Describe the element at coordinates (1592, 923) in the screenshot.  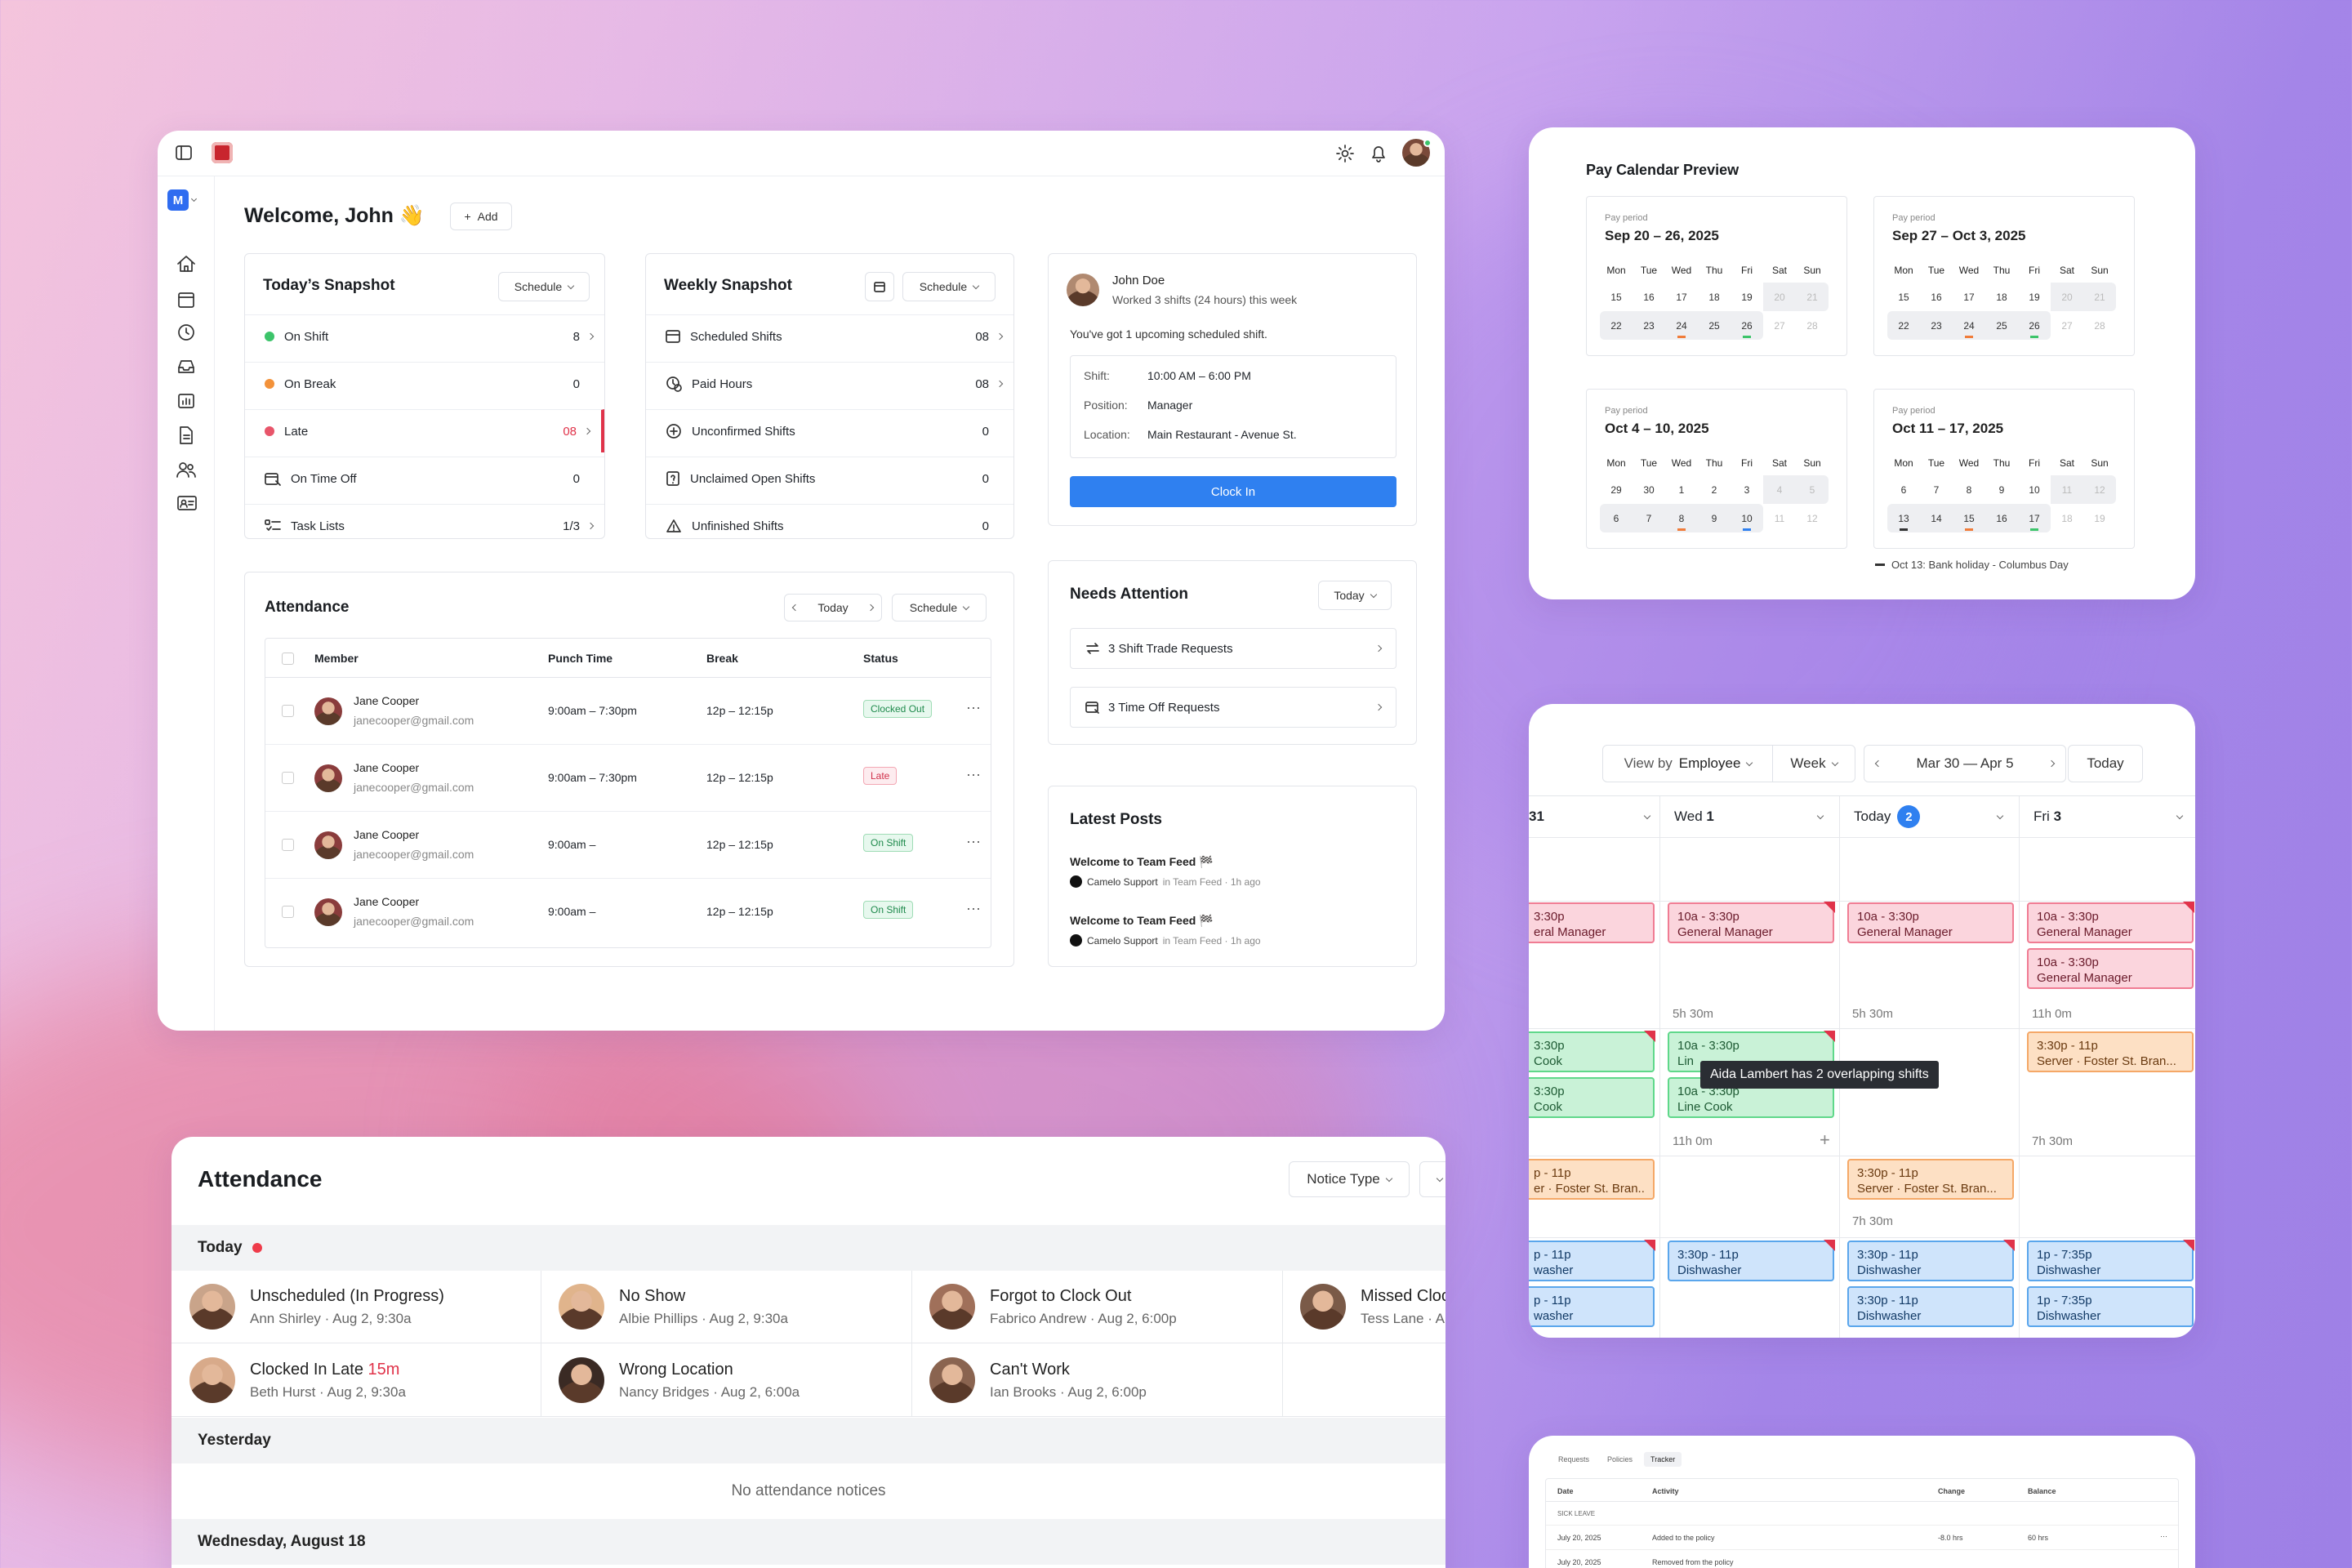
I see `shift-block: 3:30p eral Manager` at that location.